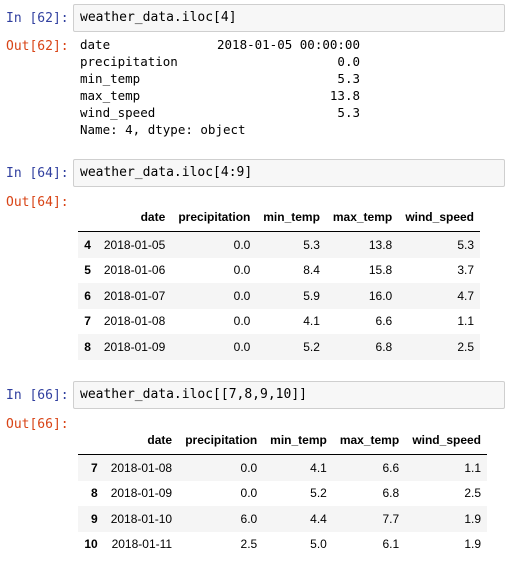 The height and width of the screenshot is (568, 505). What do you see at coordinates (282, 545) in the screenshot?
I see `table-row: 10 2018-01-11 2.5 5.0 6.1 1.9` at bounding box center [282, 545].